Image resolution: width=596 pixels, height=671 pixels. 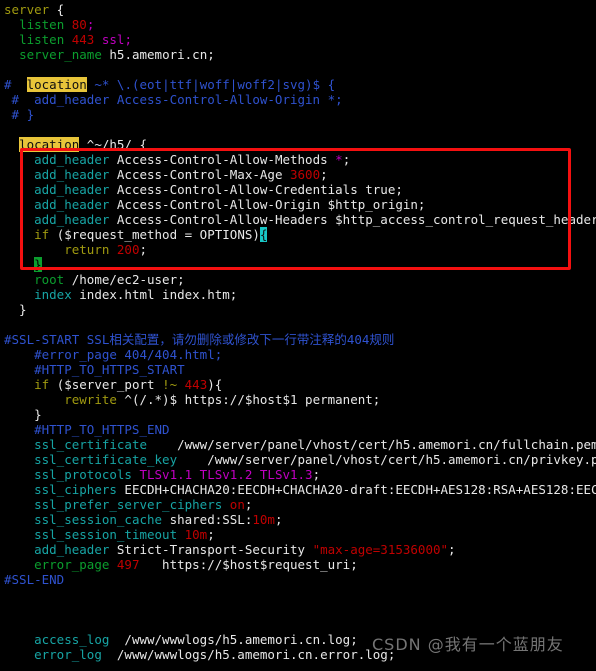 I want to click on toggle-value: on, so click(x=233, y=504).